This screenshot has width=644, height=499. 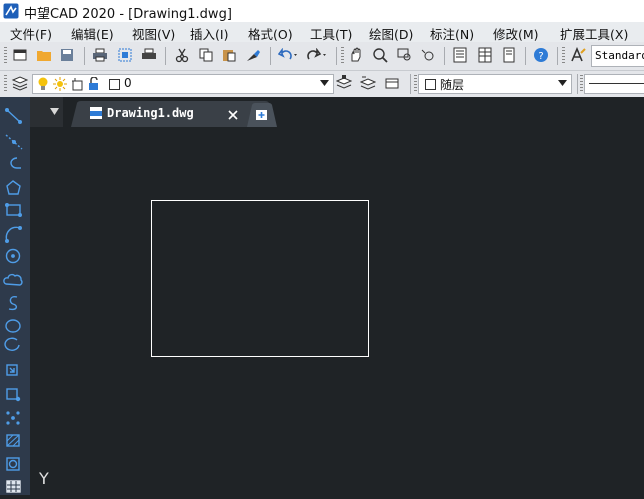 I want to click on make-object-layer-current-icon, so click(x=344, y=83).